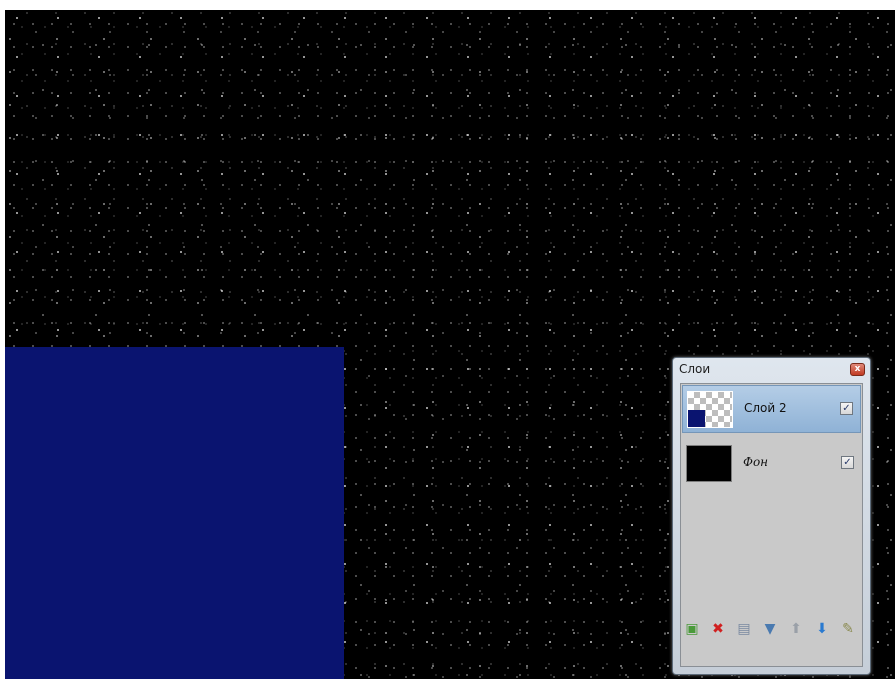  I want to click on layer-properties-icon: ✎, so click(848, 629).